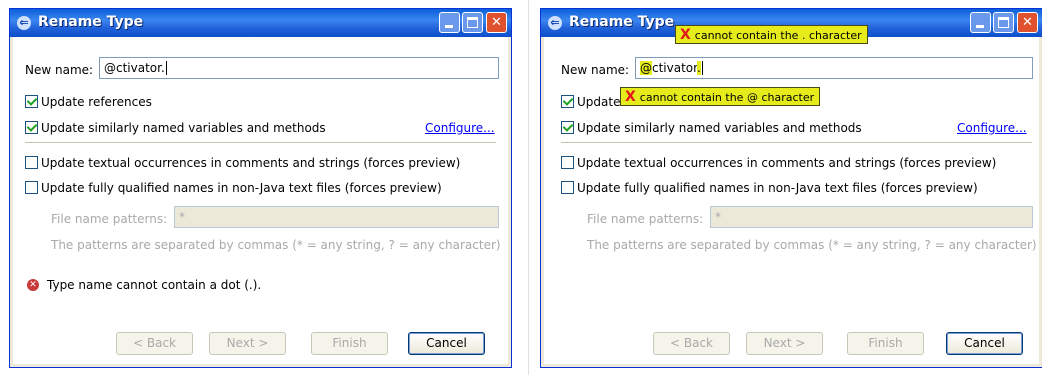  Describe the element at coordinates (771, 34) in the screenshot. I see `tooltip-dot-error: Xcannot contain the . character` at that location.